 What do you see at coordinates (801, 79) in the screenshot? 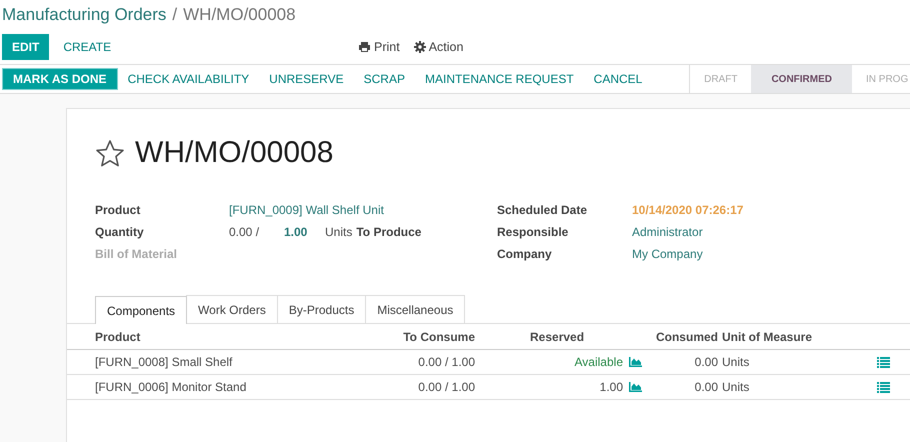
I see `status-stage: CONFIRMED` at bounding box center [801, 79].